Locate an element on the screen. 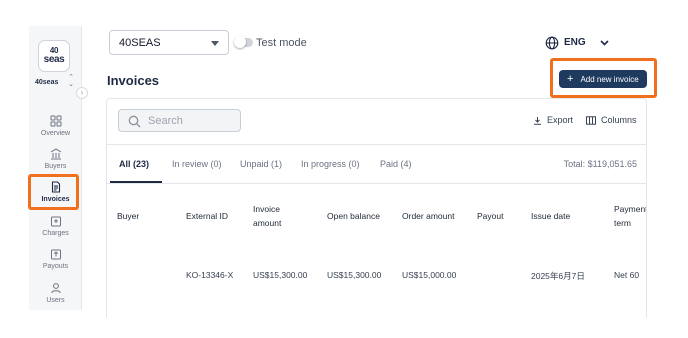  toggle-knob is located at coordinates (240, 42).